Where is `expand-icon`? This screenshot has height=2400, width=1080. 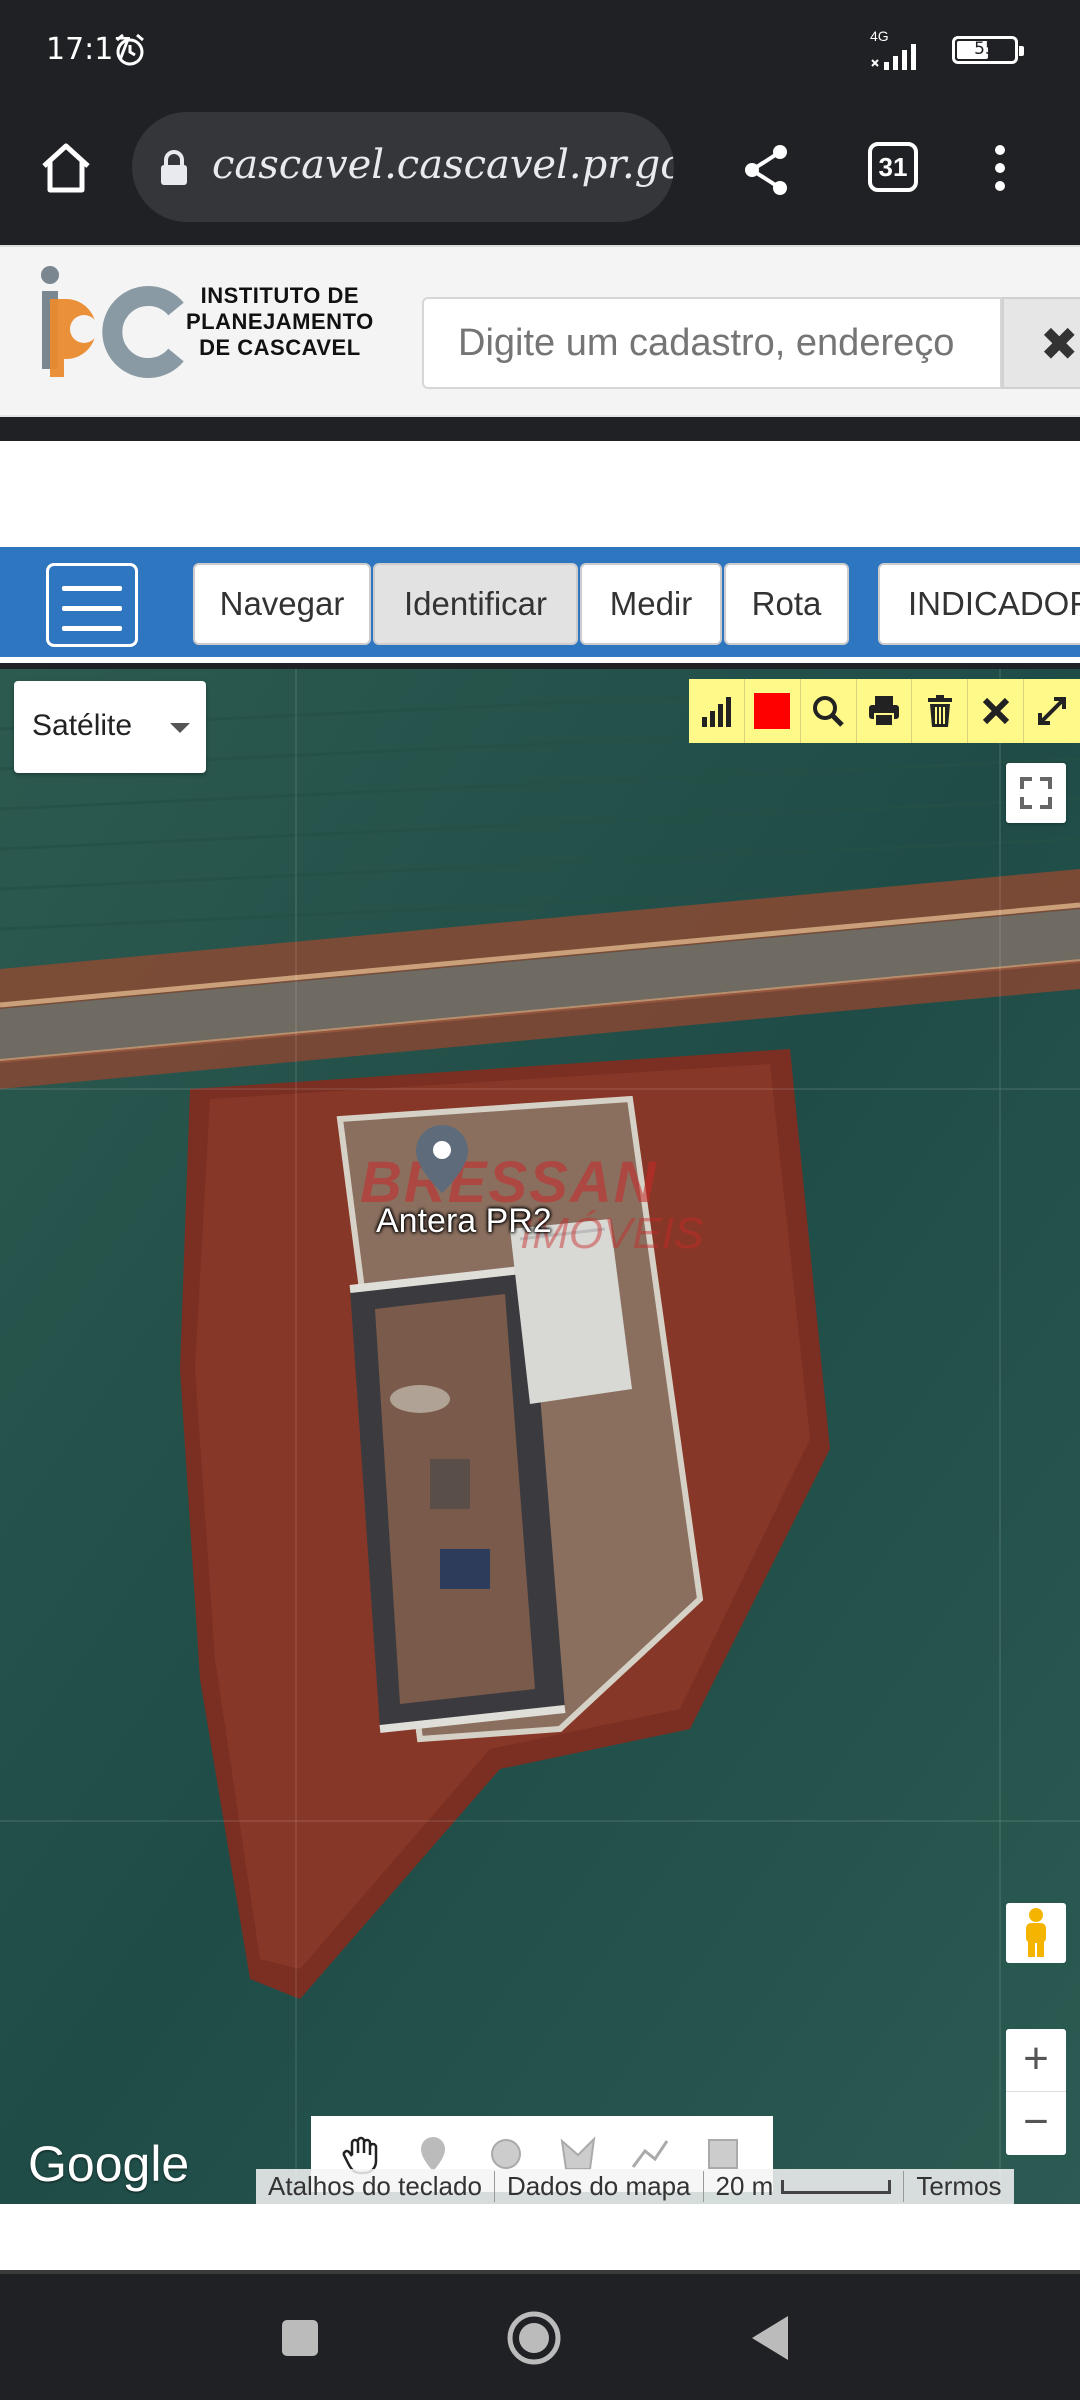
expand-icon is located at coordinates (1052, 711).